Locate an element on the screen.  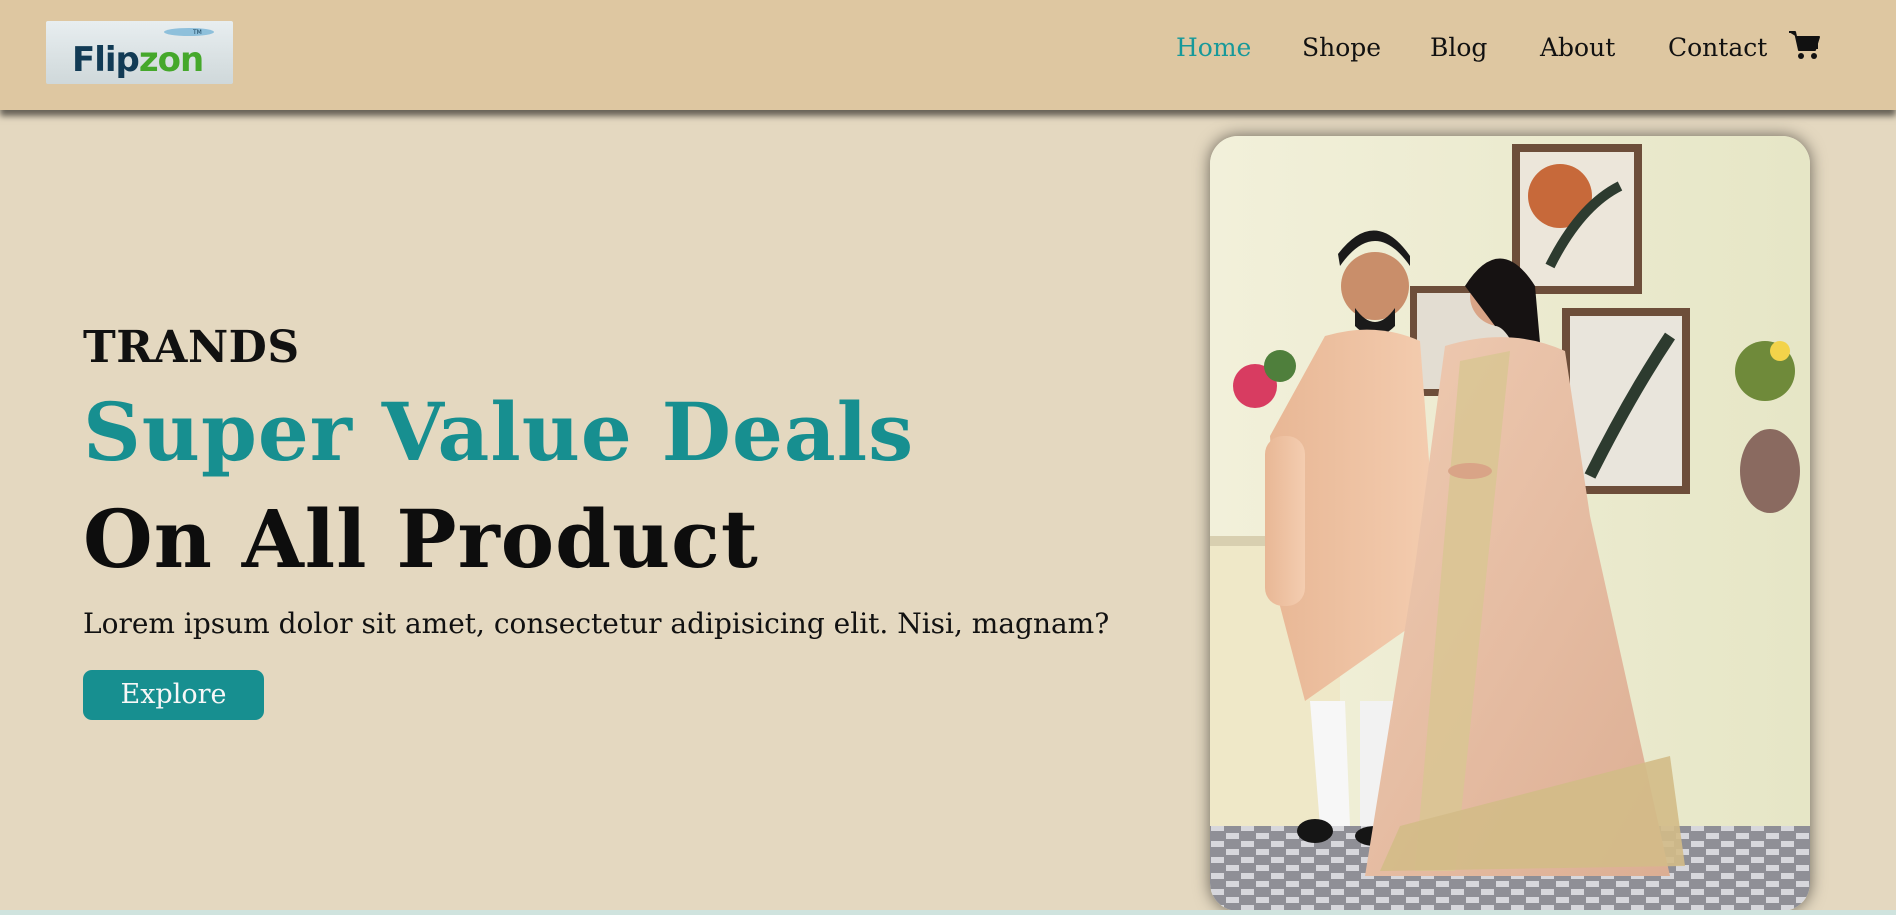
page-bottom-divider is located at coordinates (948, 912).